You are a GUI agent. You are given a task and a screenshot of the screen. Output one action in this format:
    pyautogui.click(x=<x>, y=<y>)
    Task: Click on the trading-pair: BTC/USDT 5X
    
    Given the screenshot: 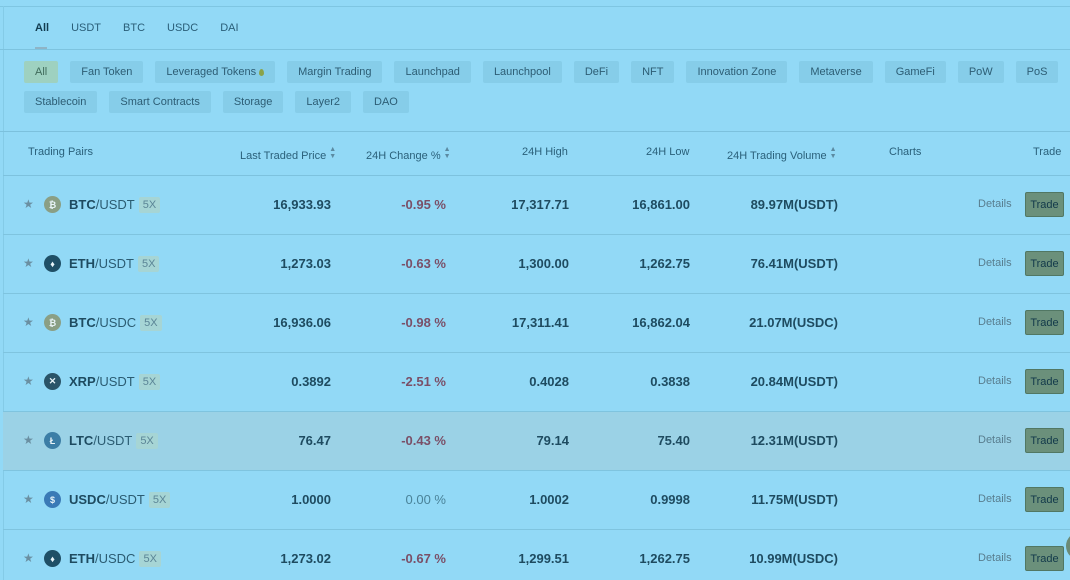 What is the action you would take?
    pyautogui.click(x=115, y=205)
    